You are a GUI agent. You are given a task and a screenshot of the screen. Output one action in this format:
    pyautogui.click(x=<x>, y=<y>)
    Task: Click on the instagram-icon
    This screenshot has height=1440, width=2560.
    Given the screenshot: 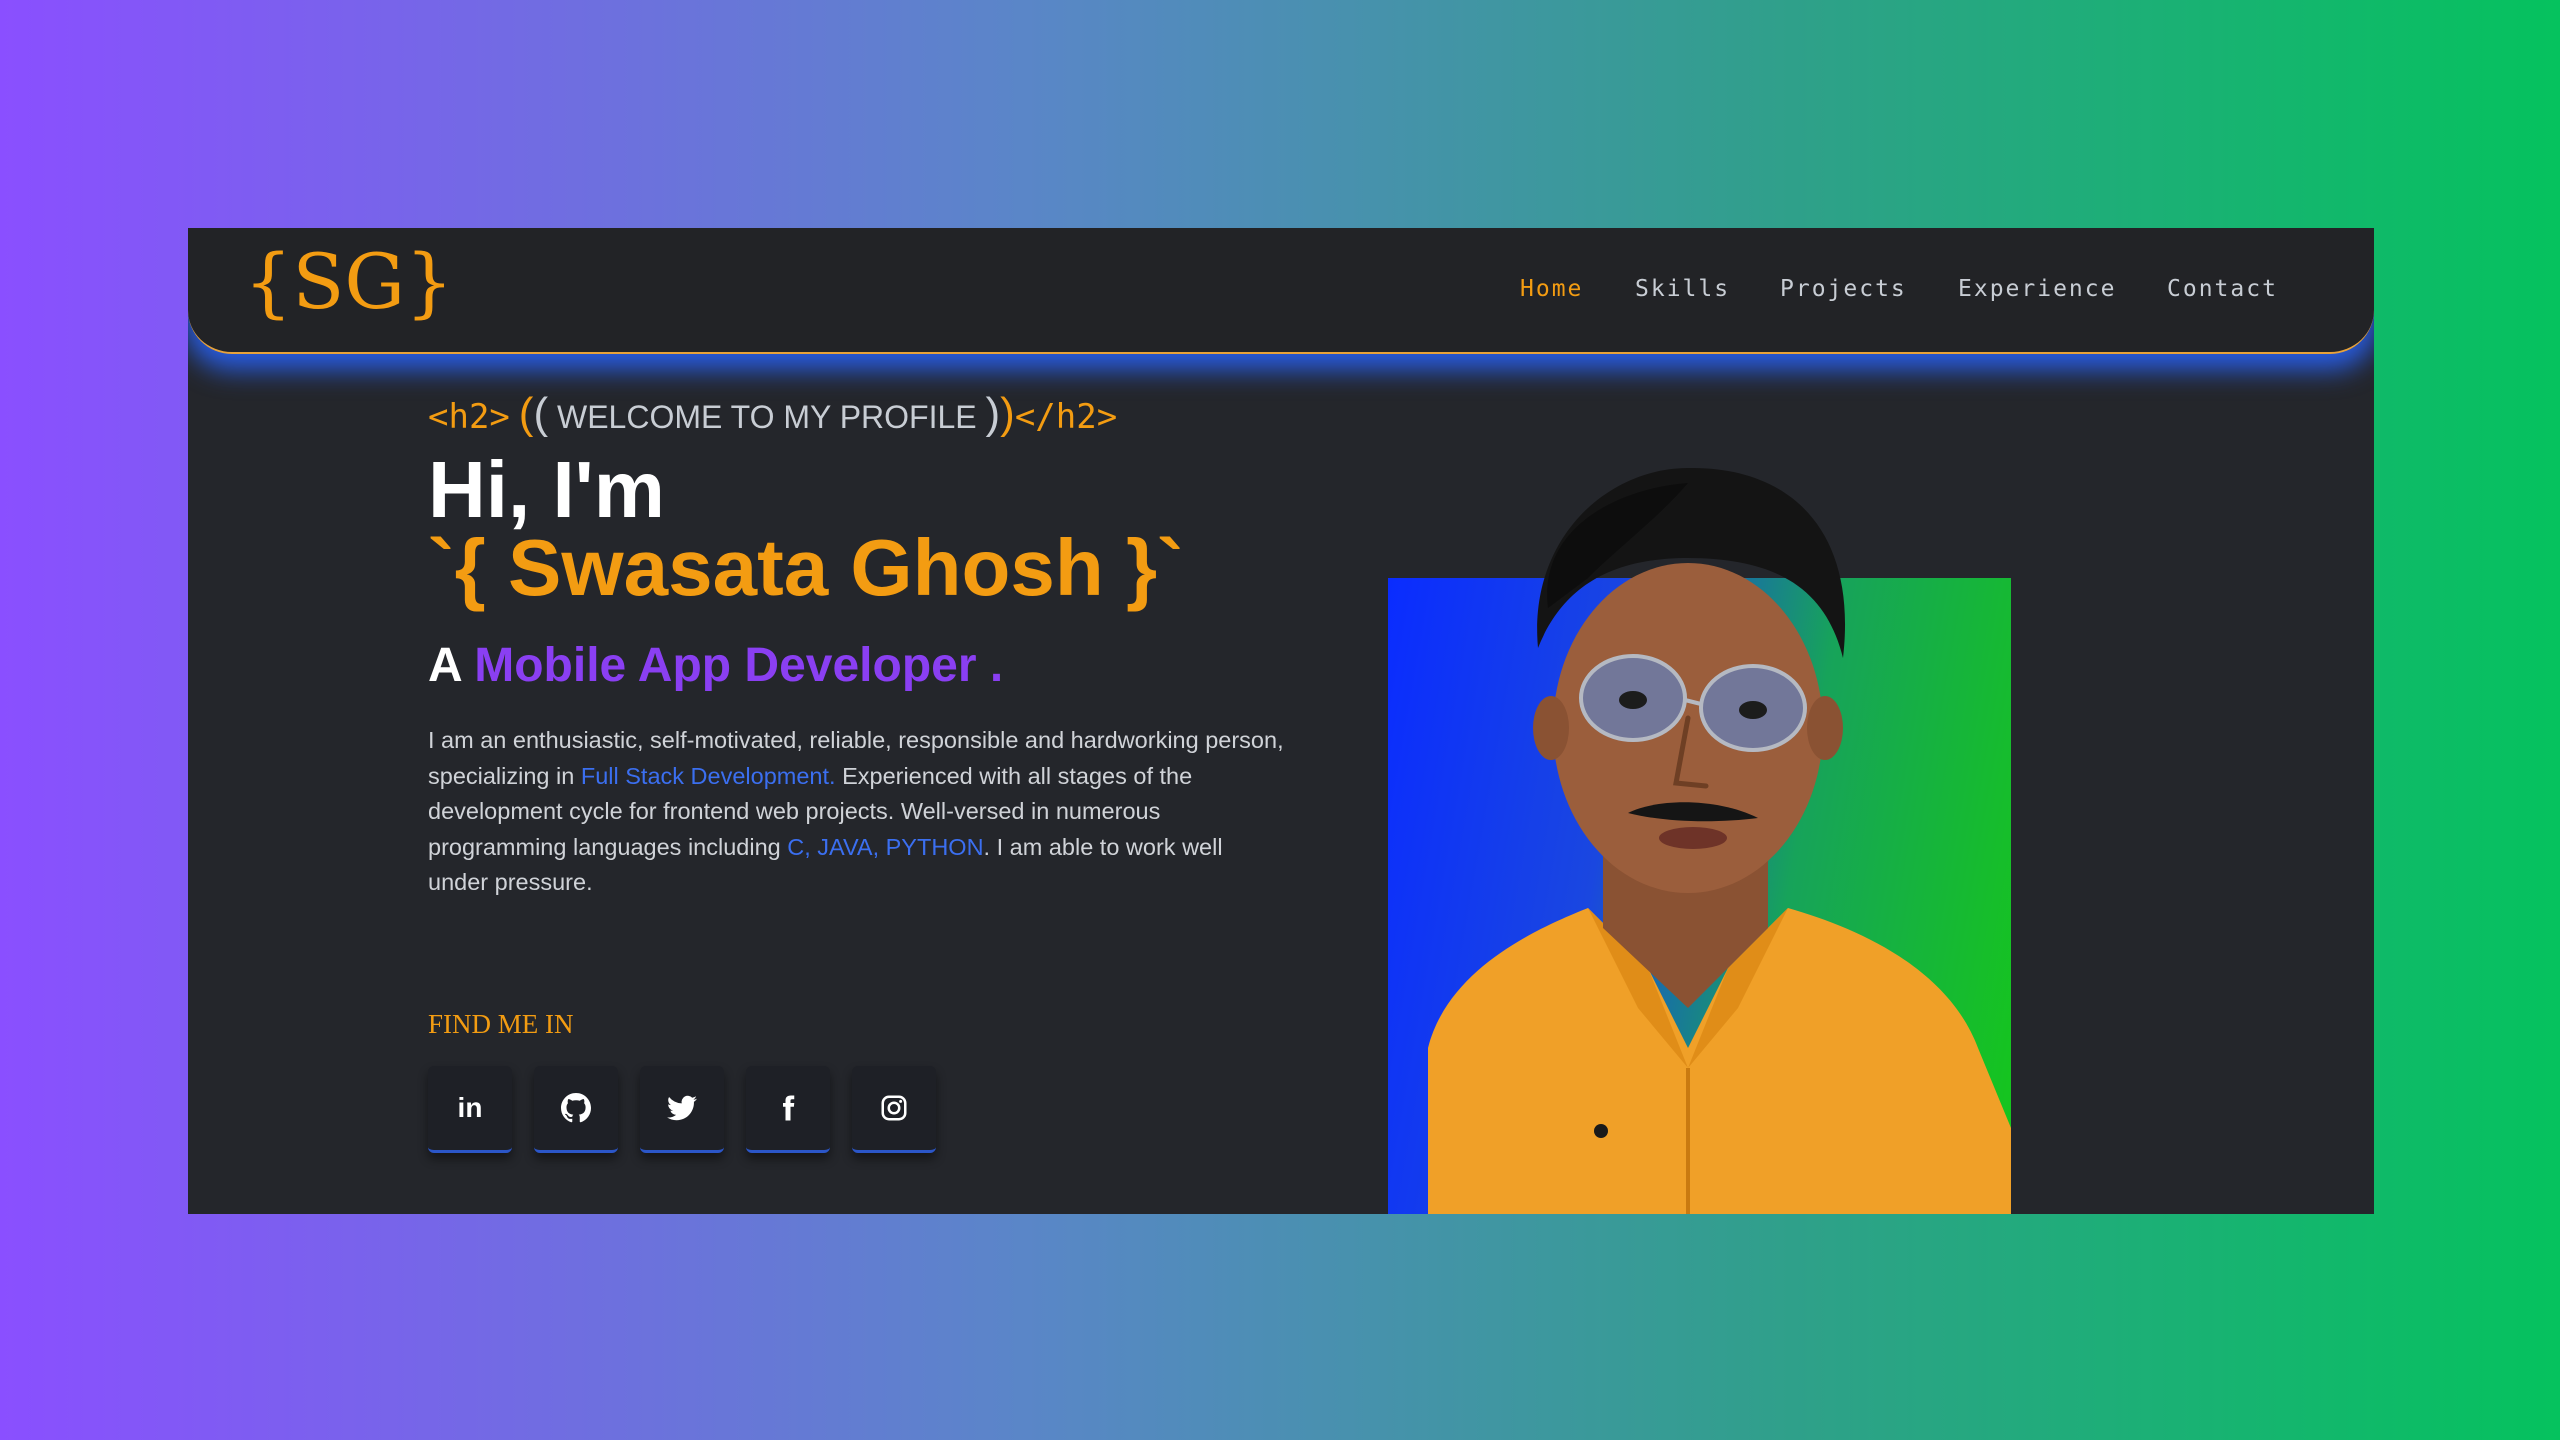 What is the action you would take?
    pyautogui.click(x=894, y=1108)
    